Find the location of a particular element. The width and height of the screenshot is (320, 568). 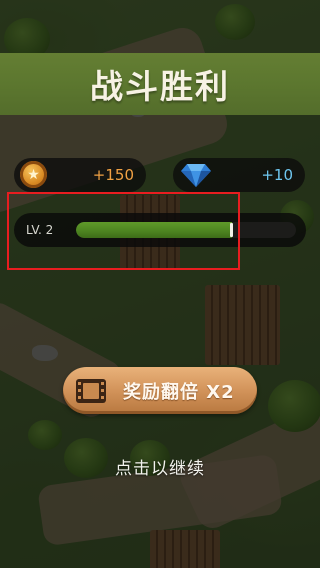

coin-reward: ★ +150 is located at coordinates (80, 175).